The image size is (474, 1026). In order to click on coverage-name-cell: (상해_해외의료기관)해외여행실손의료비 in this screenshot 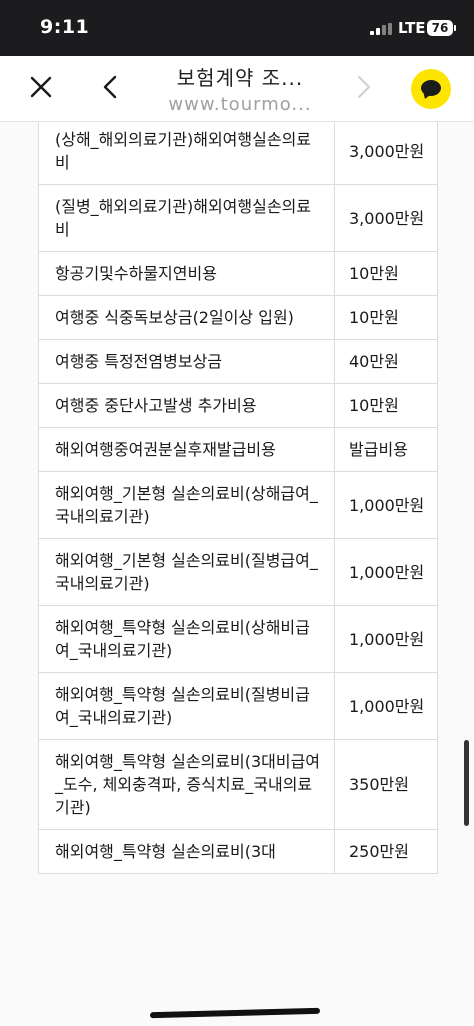, I will do `click(187, 153)`.